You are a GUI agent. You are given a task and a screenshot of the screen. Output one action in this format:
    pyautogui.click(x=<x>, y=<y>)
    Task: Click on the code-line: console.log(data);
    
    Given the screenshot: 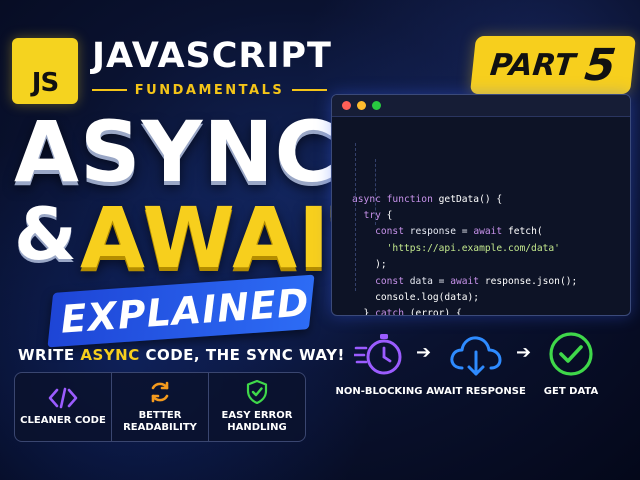 What is the action you would take?
    pyautogui.click(x=491, y=298)
    